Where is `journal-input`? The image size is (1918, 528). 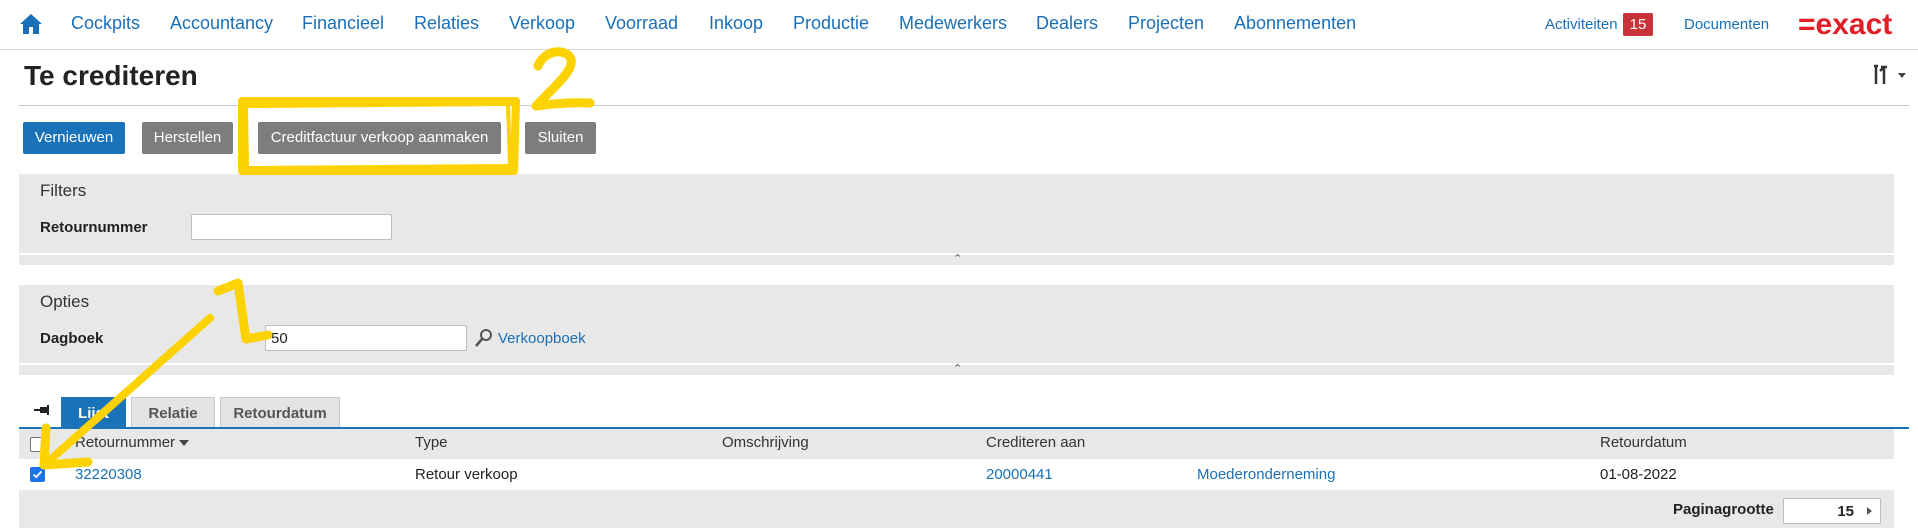 journal-input is located at coordinates (366, 338).